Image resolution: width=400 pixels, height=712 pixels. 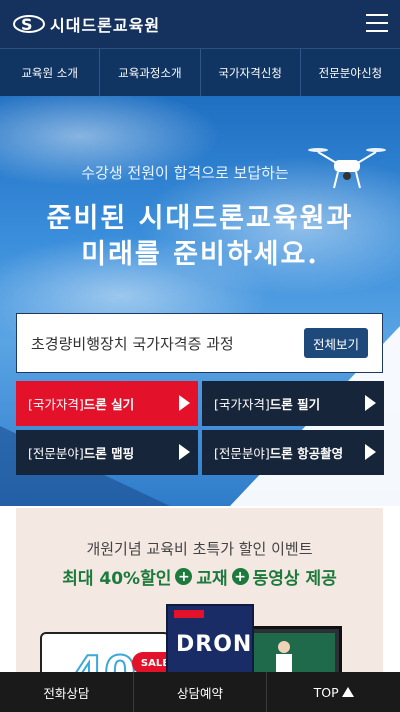 I want to click on textbook-image: DRON, so click(x=210, y=641).